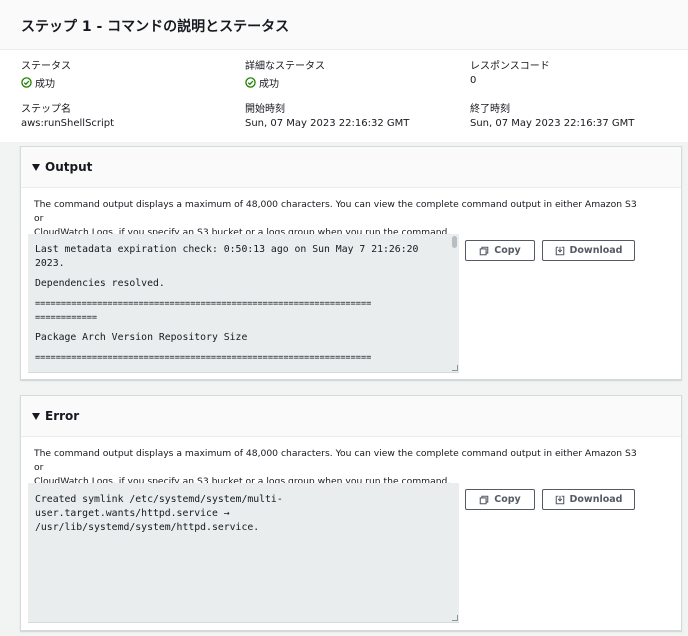 The image size is (688, 636). I want to click on output-copy-button: Copy, so click(500, 250).